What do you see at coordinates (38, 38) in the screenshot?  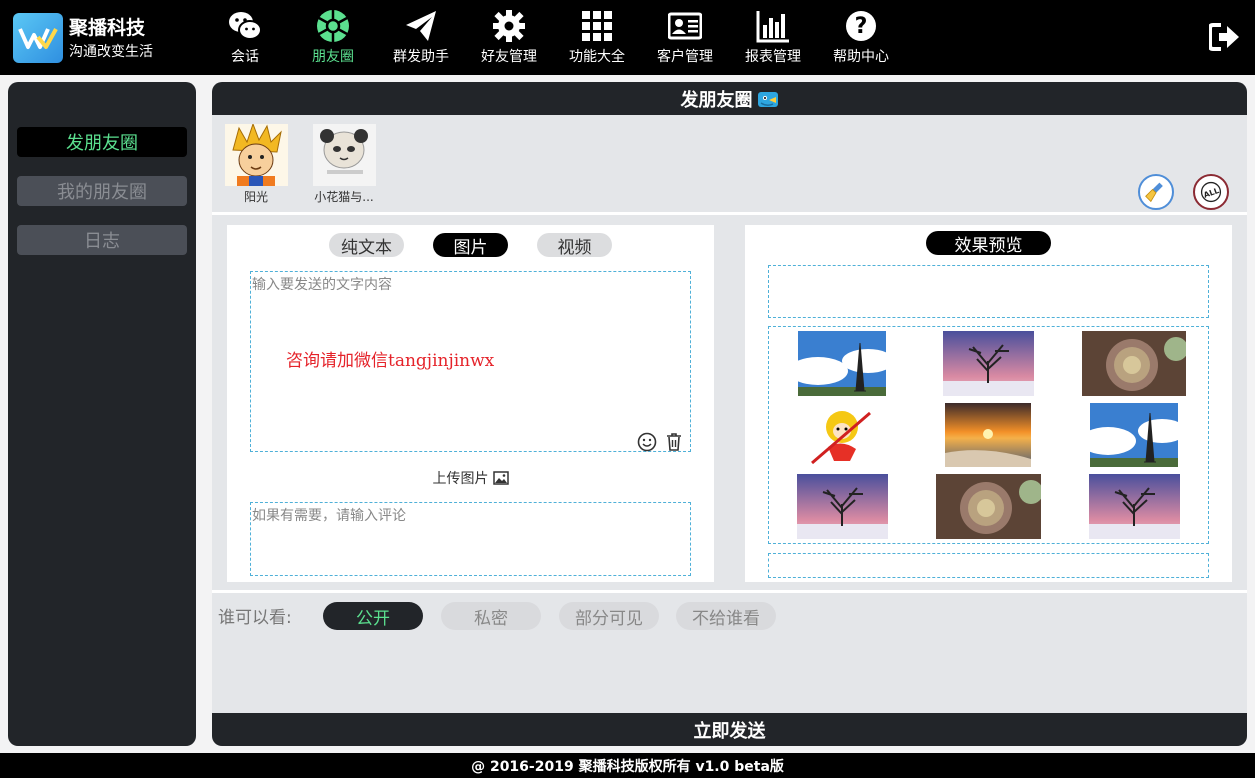 I see `brand-logo-icon` at bounding box center [38, 38].